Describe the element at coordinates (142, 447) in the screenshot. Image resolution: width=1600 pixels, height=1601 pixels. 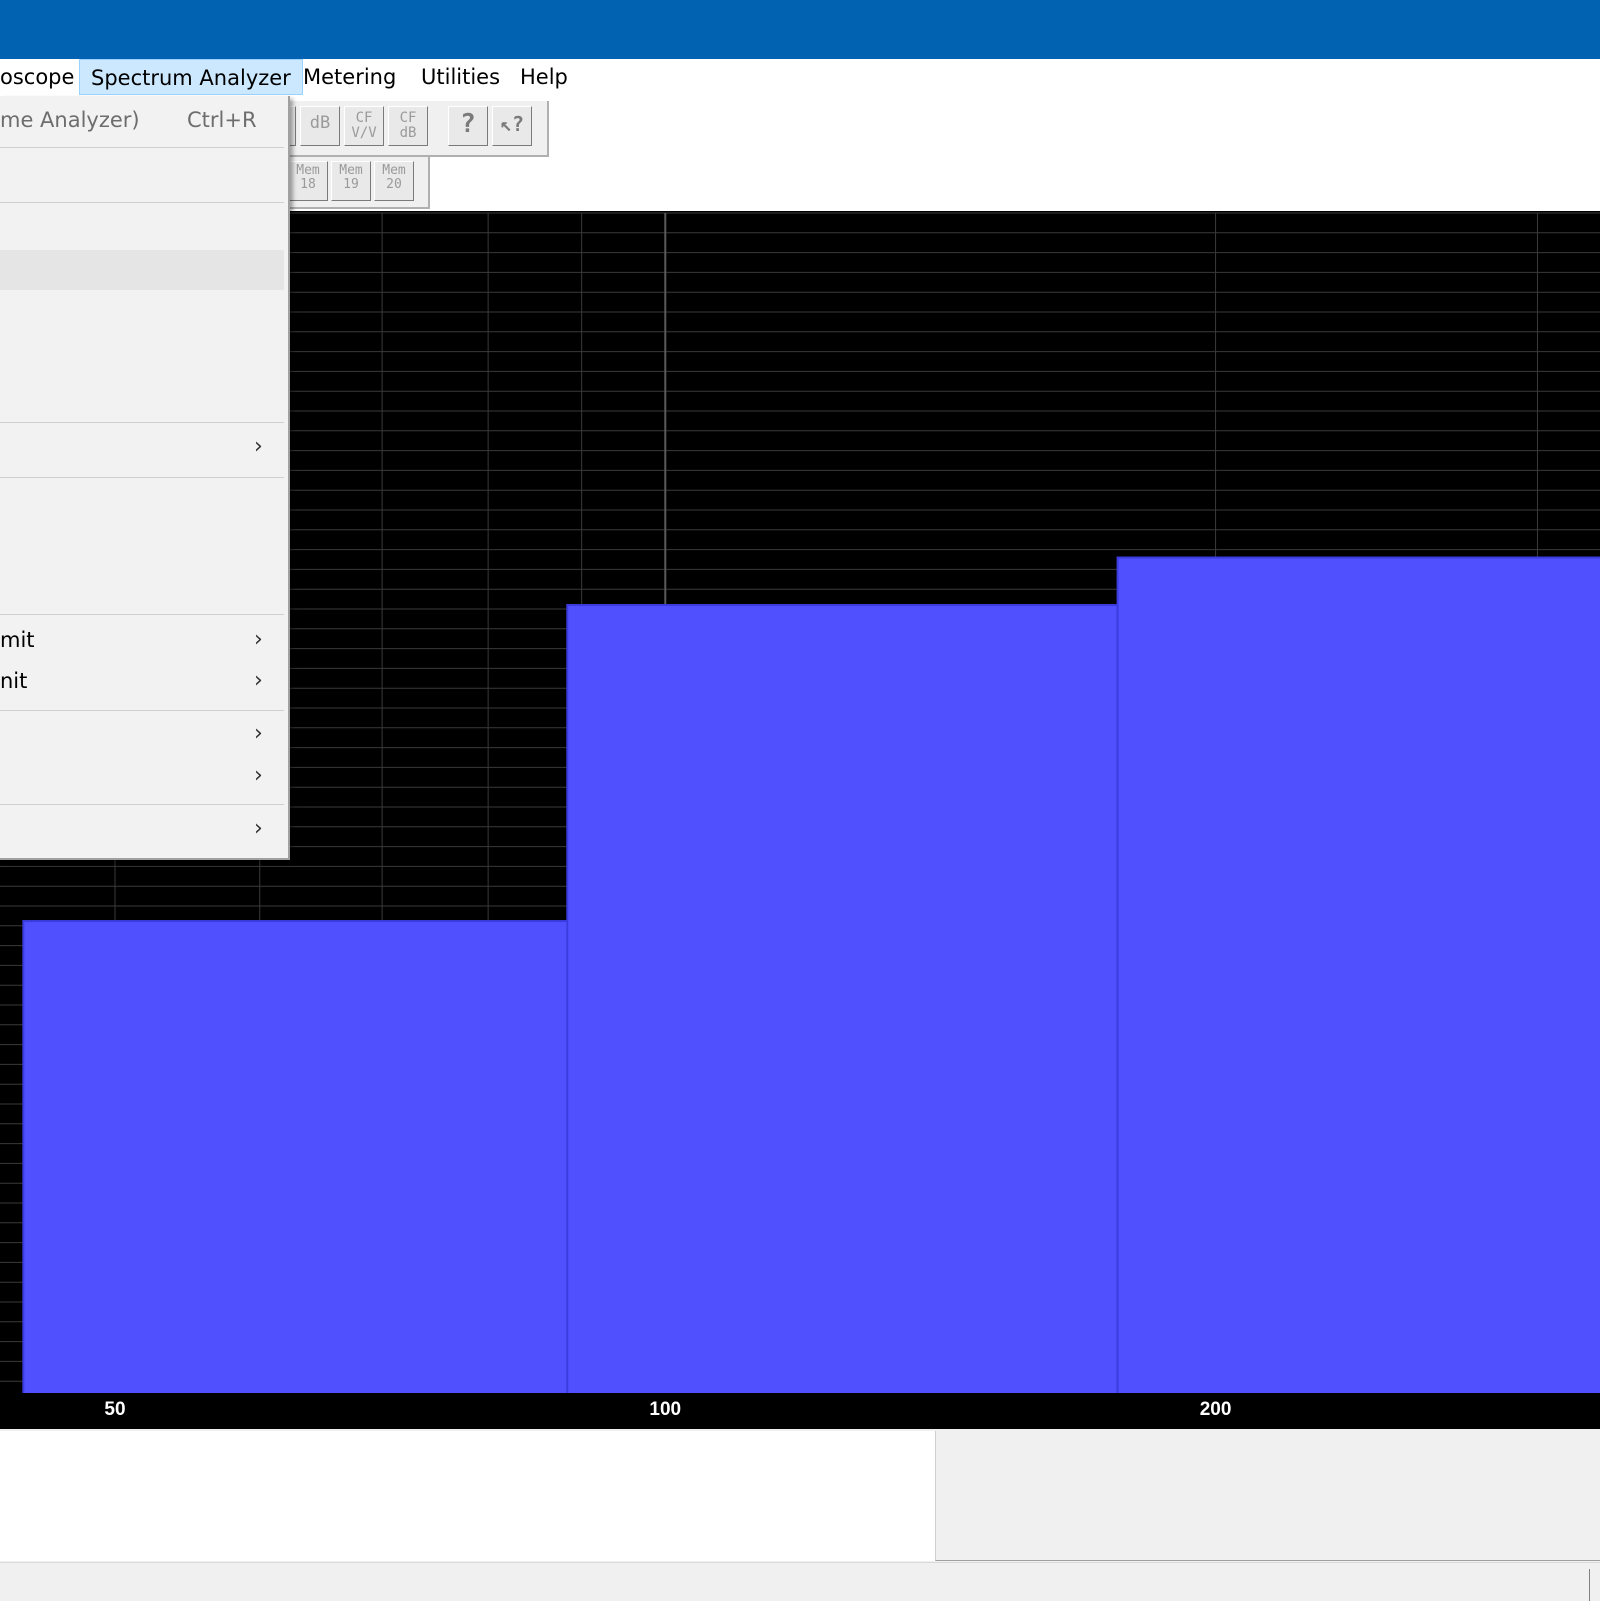
I see `menu-item-submenu-1: ›` at that location.